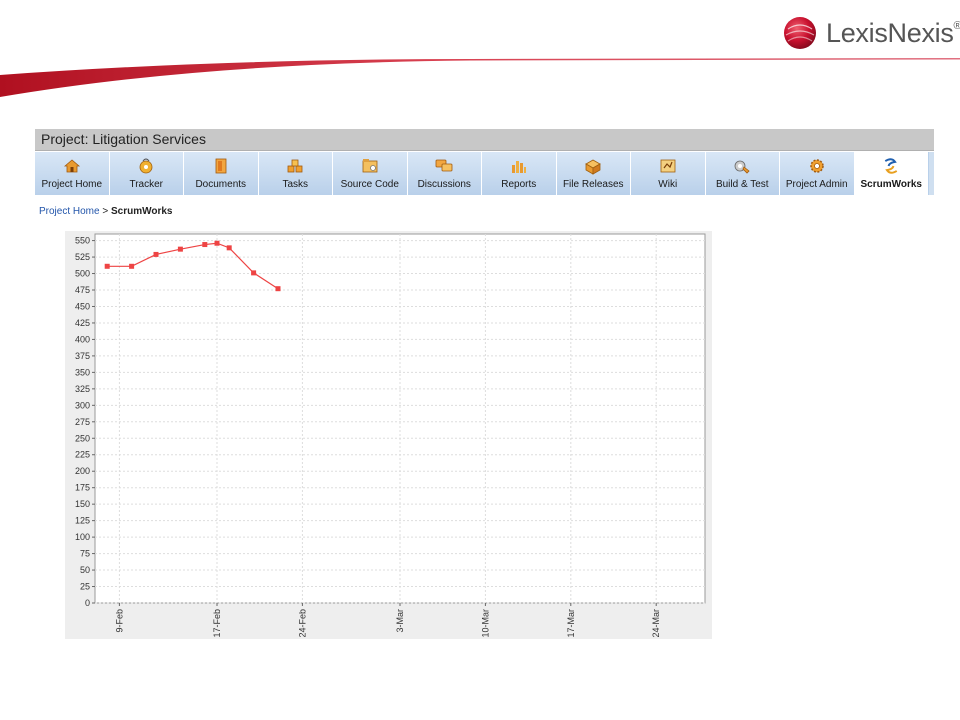 Image resolution: width=960 pixels, height=720 pixels. I want to click on tab-reports: Reports, so click(519, 173).